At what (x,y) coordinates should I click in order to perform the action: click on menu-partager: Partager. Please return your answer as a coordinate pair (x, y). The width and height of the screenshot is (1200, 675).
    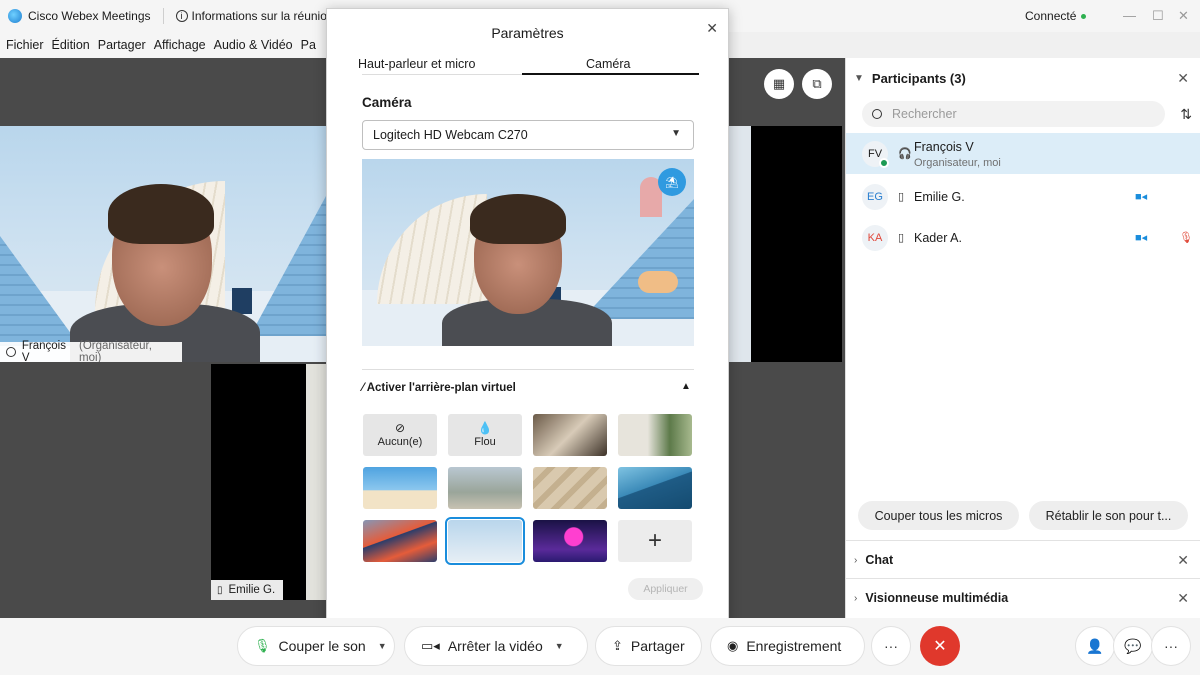
    Looking at the image, I should click on (122, 45).